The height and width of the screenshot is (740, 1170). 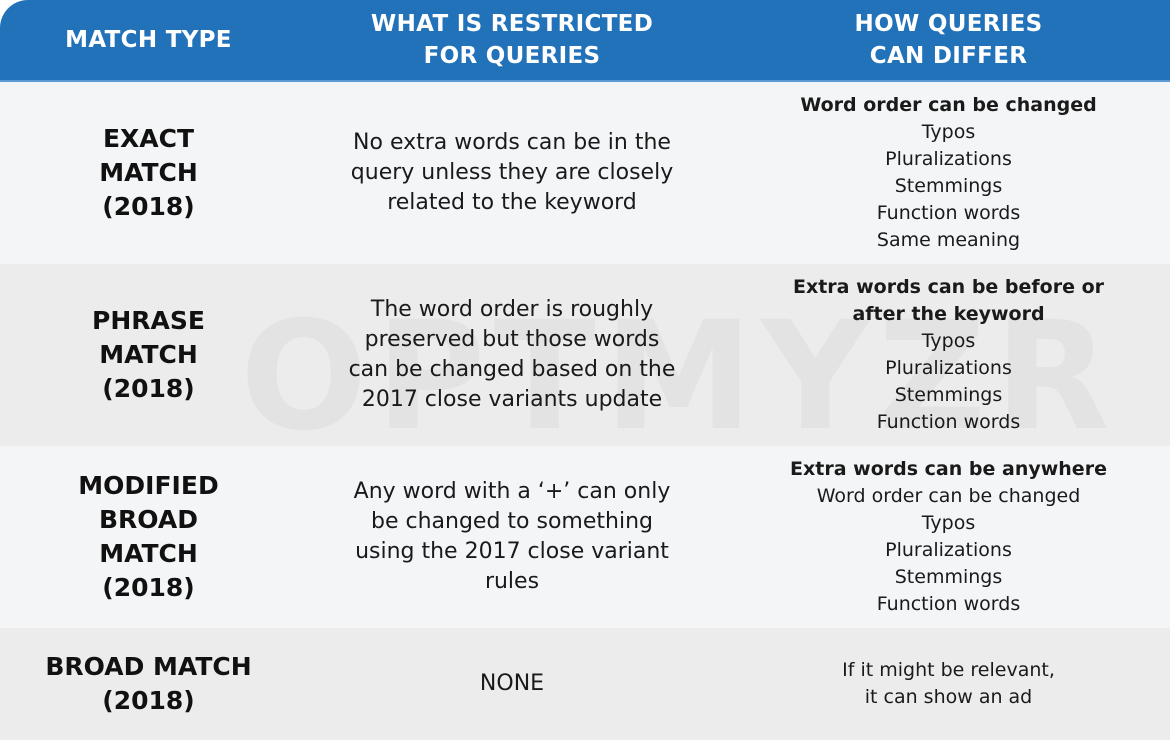 What do you see at coordinates (148, 138) in the screenshot?
I see `cell-line: EXACT` at bounding box center [148, 138].